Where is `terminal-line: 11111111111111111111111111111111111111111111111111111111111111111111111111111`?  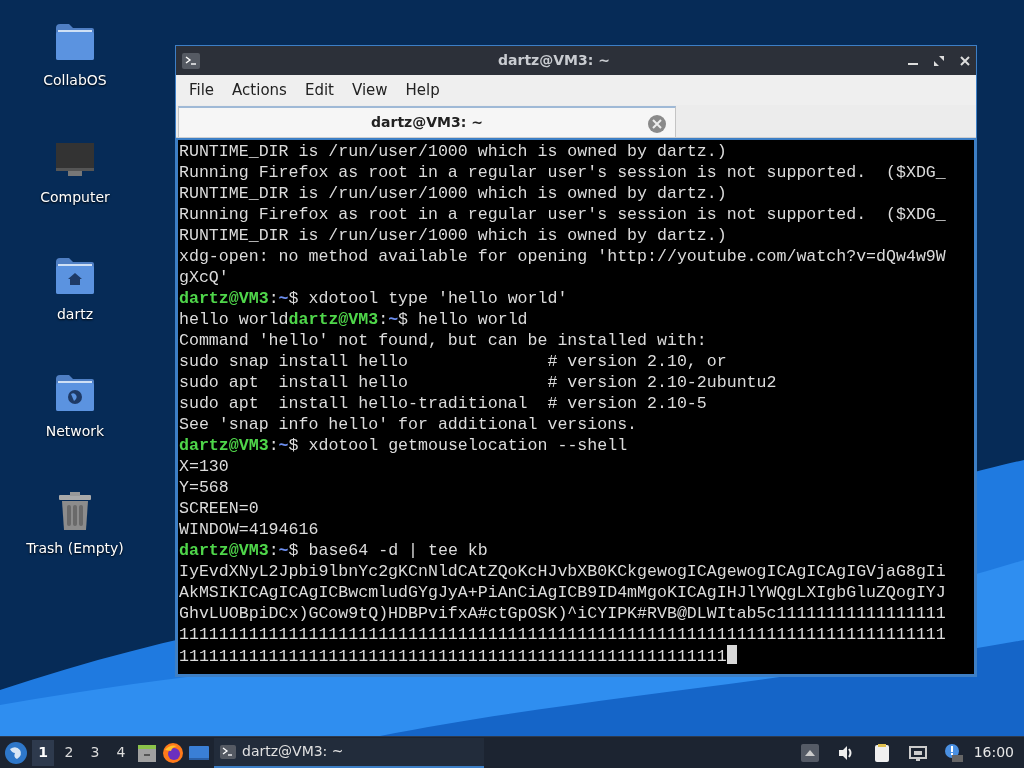 terminal-line: 11111111111111111111111111111111111111111111111111111111111111111111111111111 is located at coordinates (563, 634).